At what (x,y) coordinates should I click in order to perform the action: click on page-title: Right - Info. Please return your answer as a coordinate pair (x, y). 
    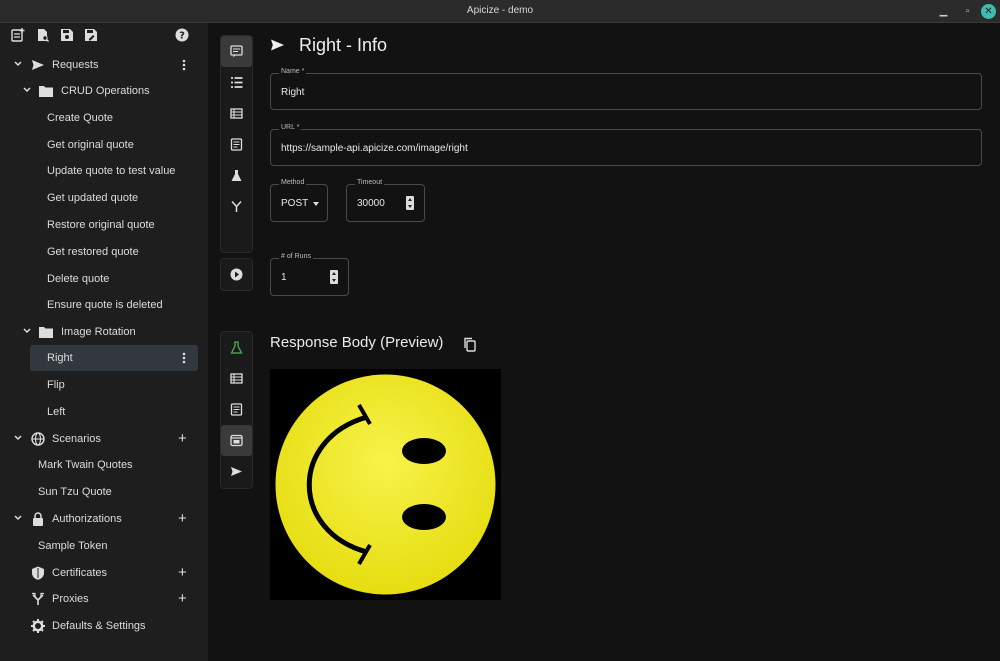
    Looking at the image, I should click on (343, 45).